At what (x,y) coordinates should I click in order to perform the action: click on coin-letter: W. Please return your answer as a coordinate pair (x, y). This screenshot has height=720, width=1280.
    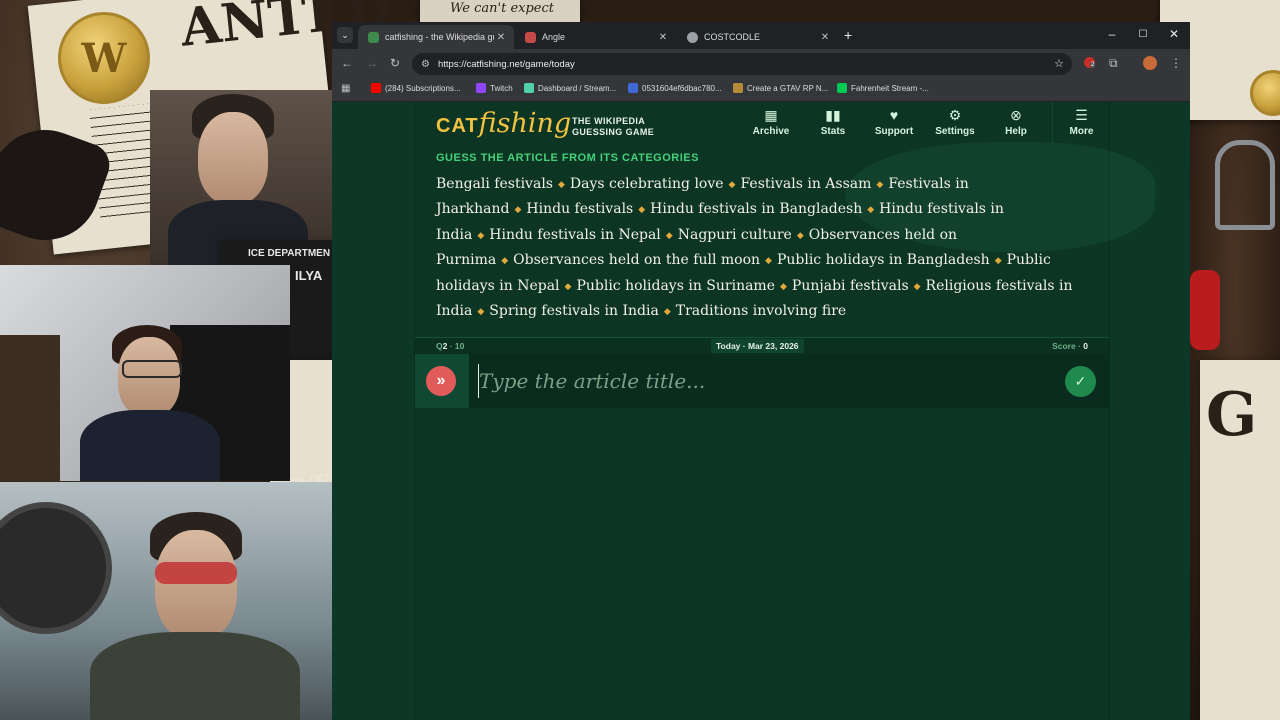
    Looking at the image, I should click on (104, 58).